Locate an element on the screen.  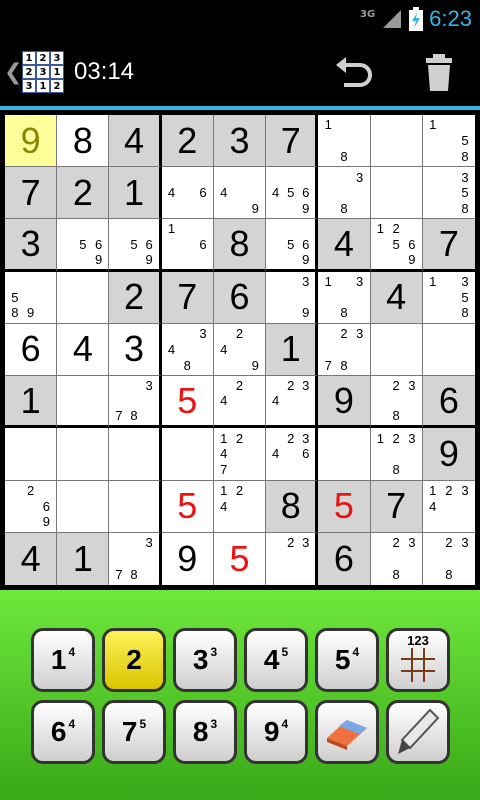
board-cell: 1 358 is located at coordinates (448, 298).